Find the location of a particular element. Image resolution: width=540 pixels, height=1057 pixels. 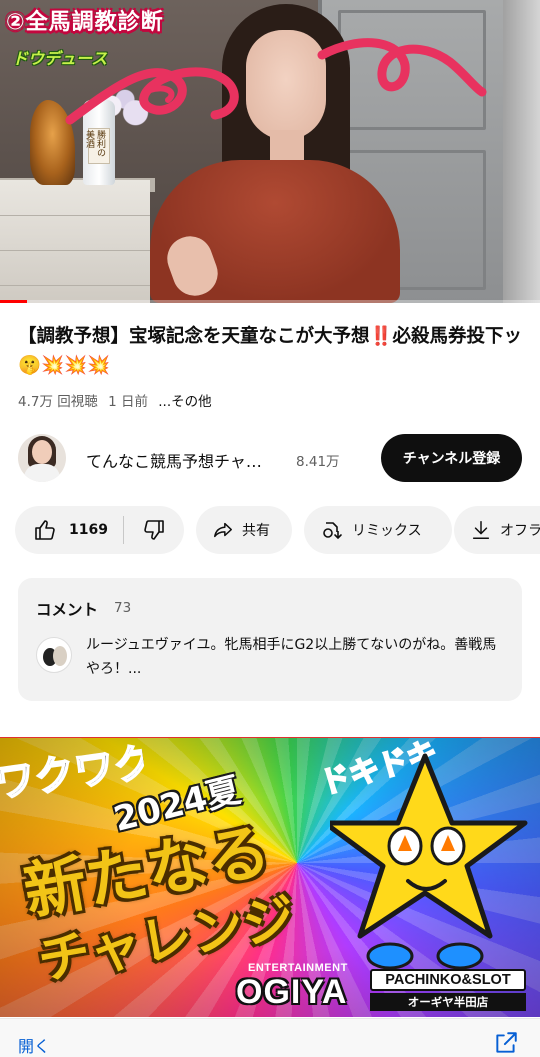

share-icon is located at coordinates (223, 530).